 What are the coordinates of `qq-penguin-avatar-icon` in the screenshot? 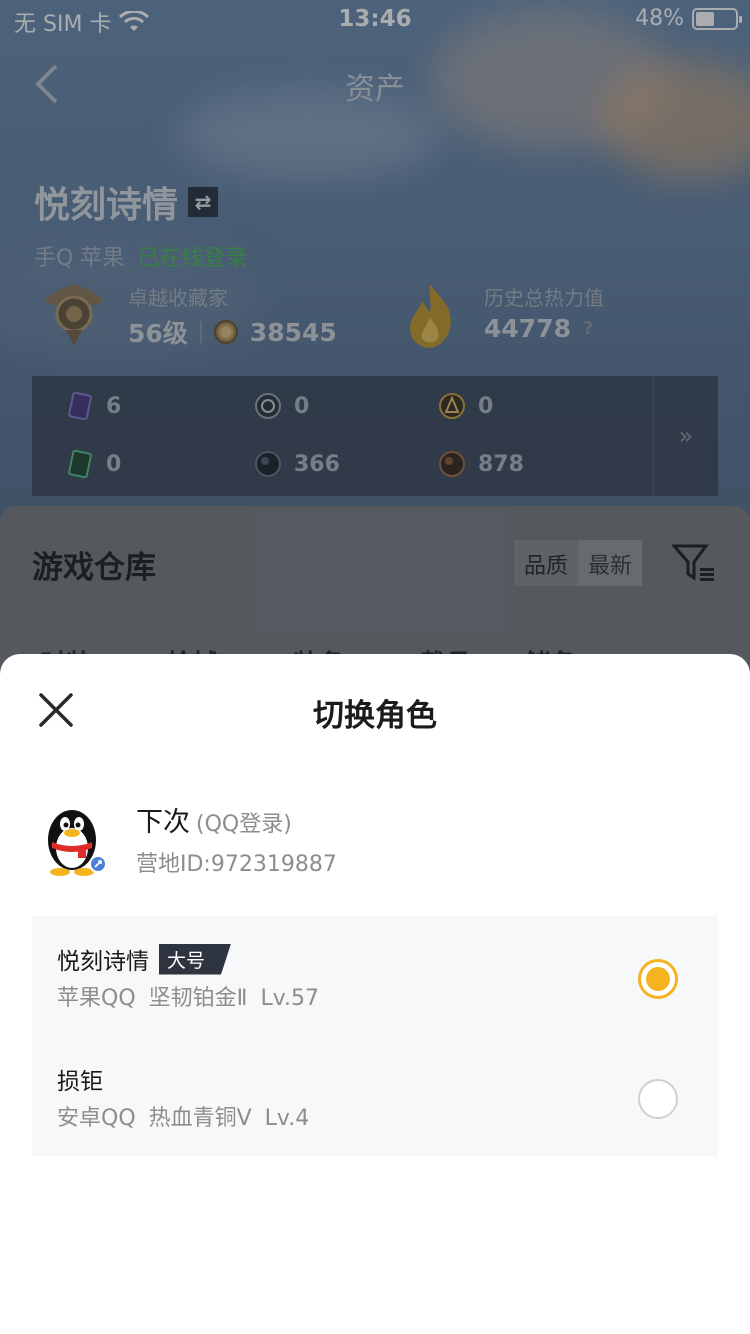 It's located at (77, 843).